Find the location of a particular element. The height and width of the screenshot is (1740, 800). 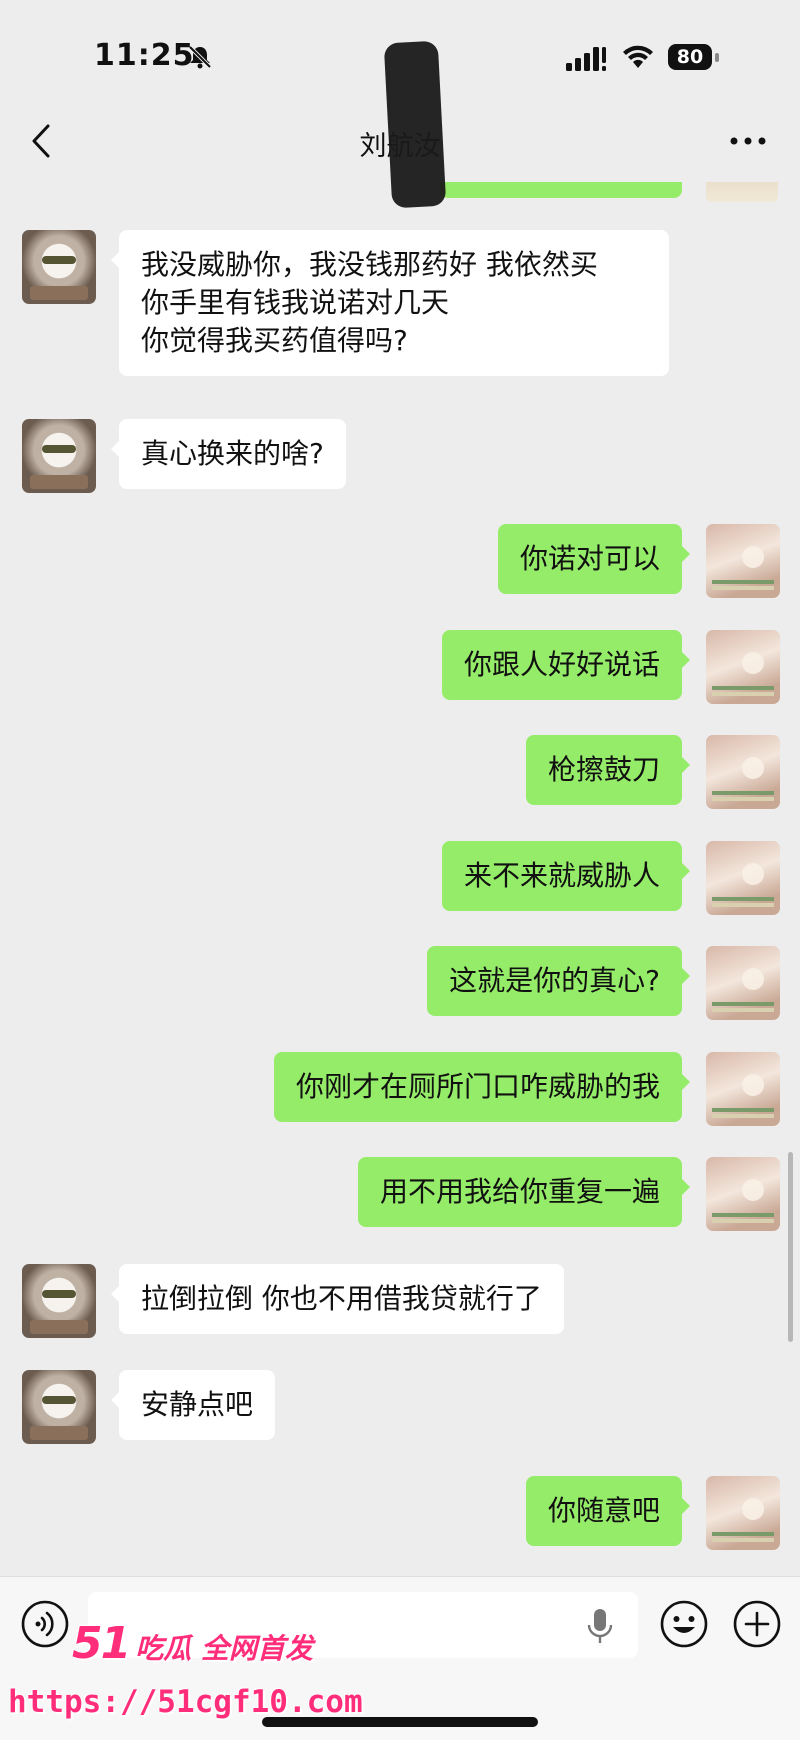

watermark-url: https://51cgf10.com is located at coordinates (185, 1702).